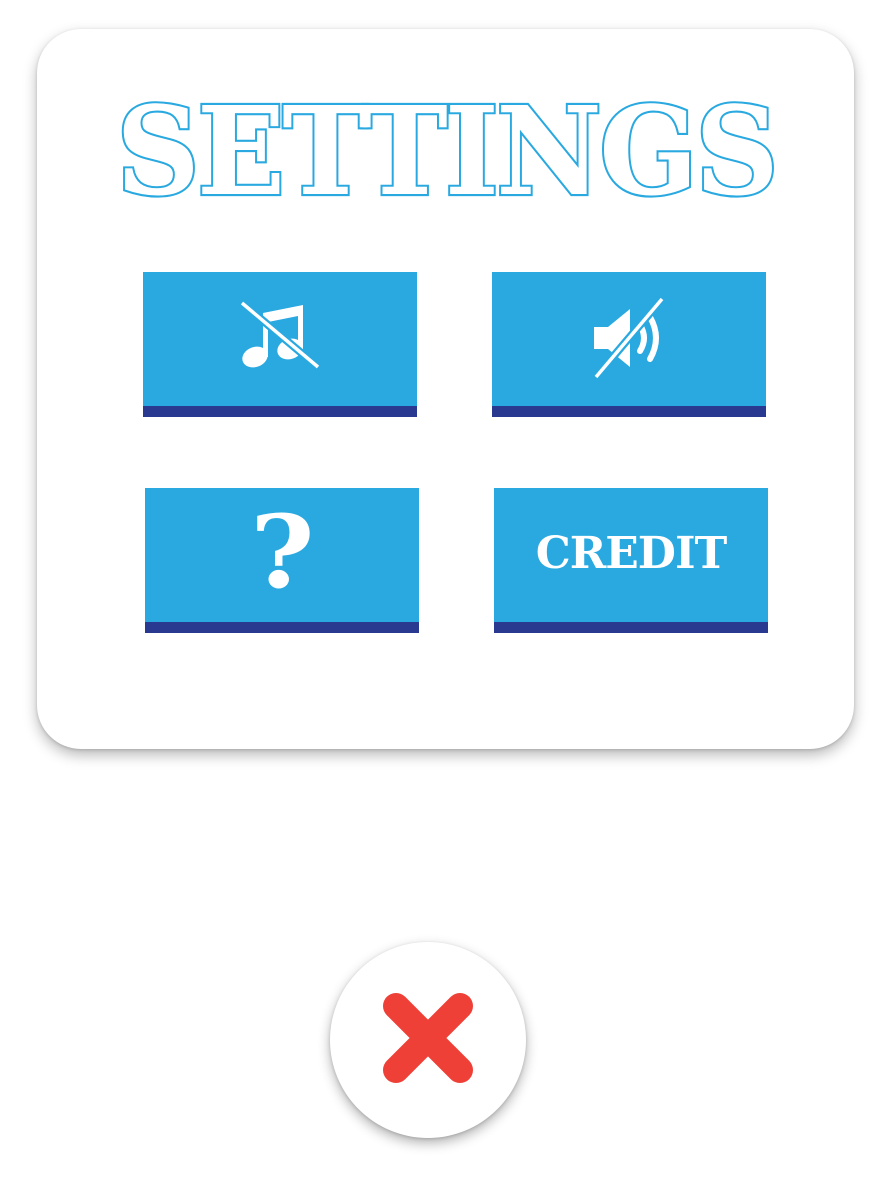  I want to click on settings-title: SETTINGS, so click(447, 151).